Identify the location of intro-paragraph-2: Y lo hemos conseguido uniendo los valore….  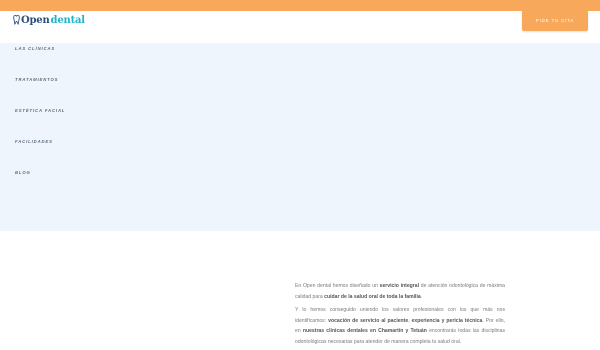
(400, 326).